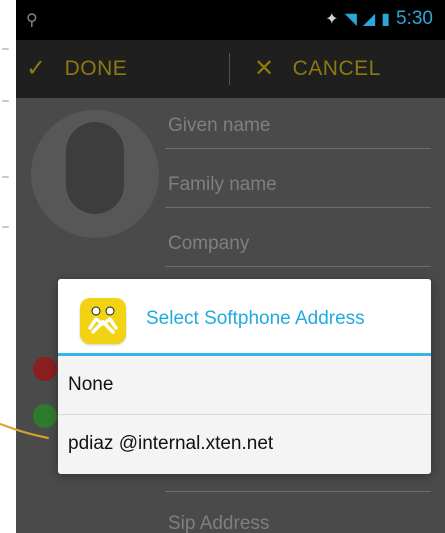 This screenshot has width=445, height=533. I want to click on usb-icon: ⚲, so click(32, 19).